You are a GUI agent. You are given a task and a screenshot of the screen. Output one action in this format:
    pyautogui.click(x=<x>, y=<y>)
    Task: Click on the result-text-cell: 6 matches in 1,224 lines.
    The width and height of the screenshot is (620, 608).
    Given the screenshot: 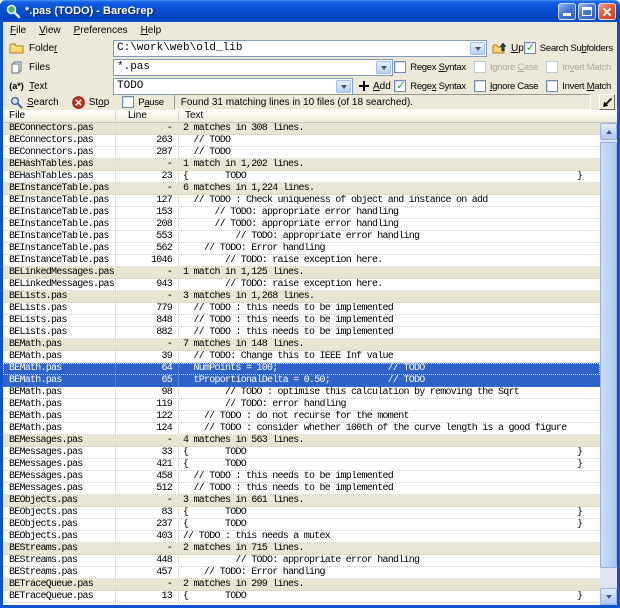 What is the action you would take?
    pyautogui.click(x=249, y=188)
    